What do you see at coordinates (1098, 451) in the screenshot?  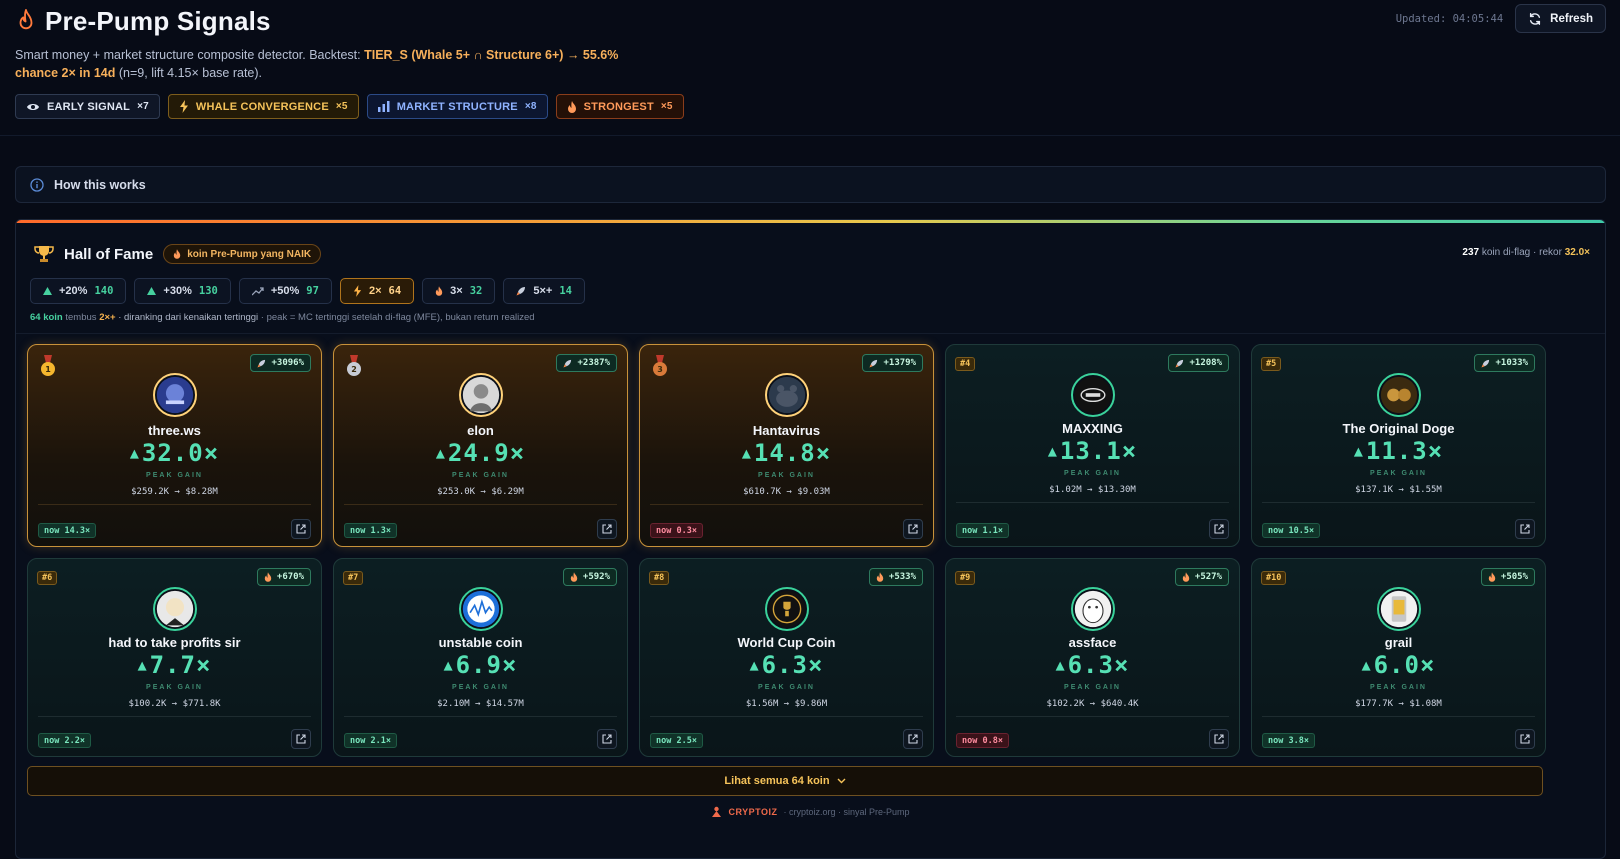 I see `peak-value: 13.1×` at bounding box center [1098, 451].